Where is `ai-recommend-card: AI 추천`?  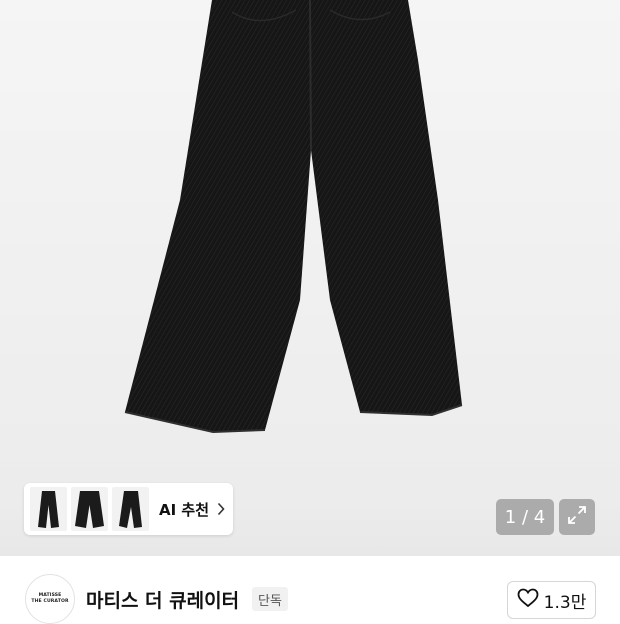
ai-recommend-card: AI 추천 is located at coordinates (128, 509).